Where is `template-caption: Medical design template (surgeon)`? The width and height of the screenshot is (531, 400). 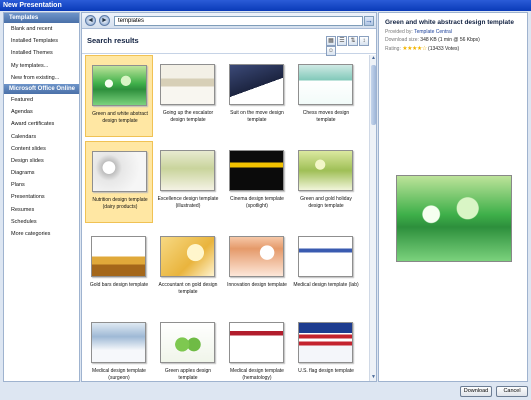 template-caption: Medical design template (surgeon) is located at coordinates (119, 374).